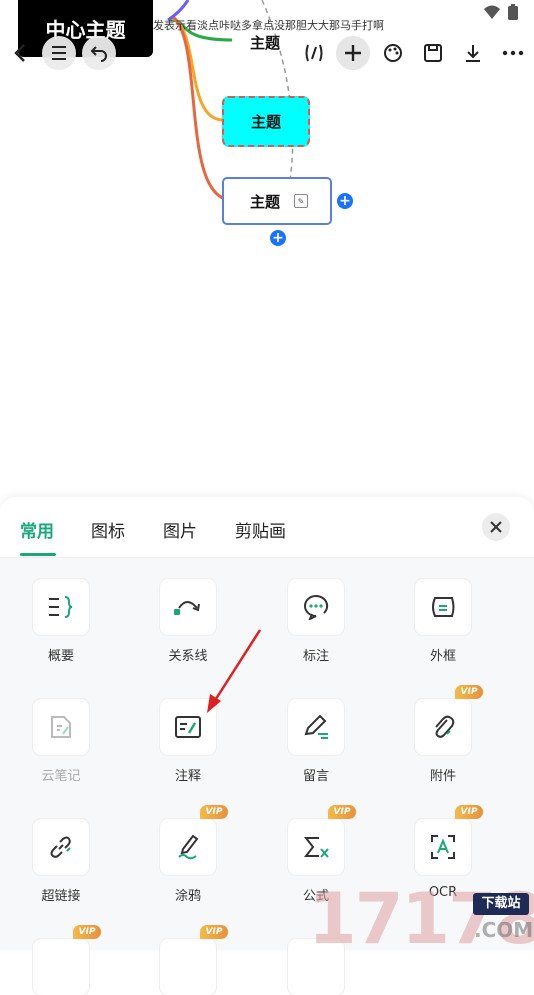 This screenshot has height=995, width=534. What do you see at coordinates (188, 621) in the screenshot?
I see `tool-relation-line: 关系线` at bounding box center [188, 621].